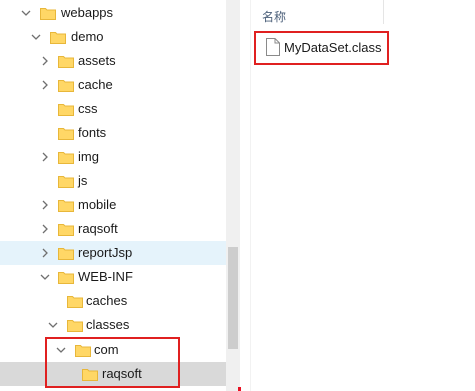 The height and width of the screenshot is (391, 475). I want to click on column-header-name: 名称, so click(274, 16).